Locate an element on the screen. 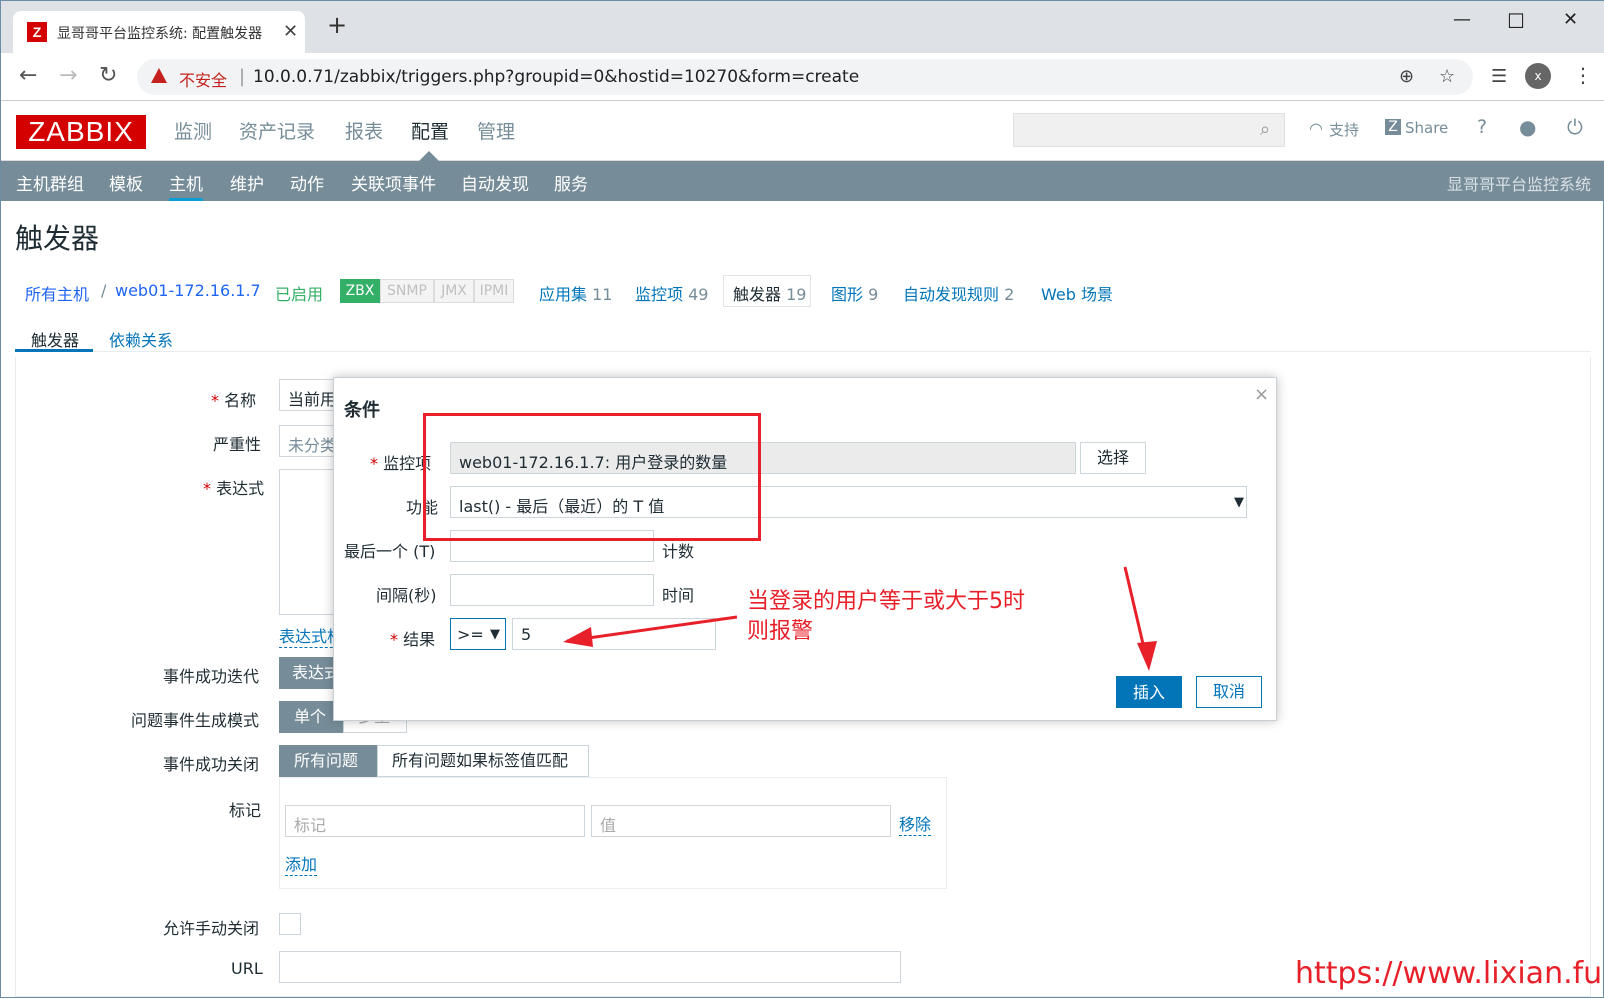 Image resolution: width=1604 pixels, height=999 pixels. result-pointer-arrowhead is located at coordinates (578, 637).